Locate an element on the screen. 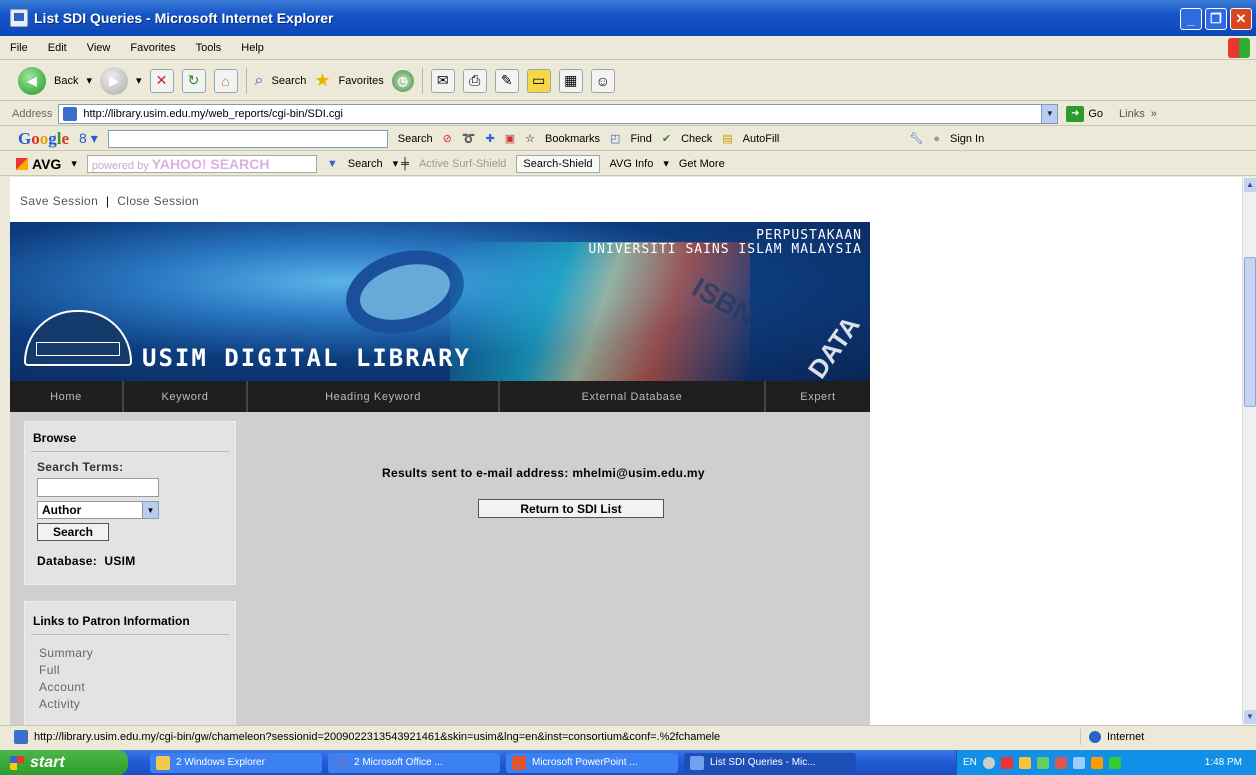 The image size is (1256, 775). nav-keyword: Keyword is located at coordinates (186, 396).